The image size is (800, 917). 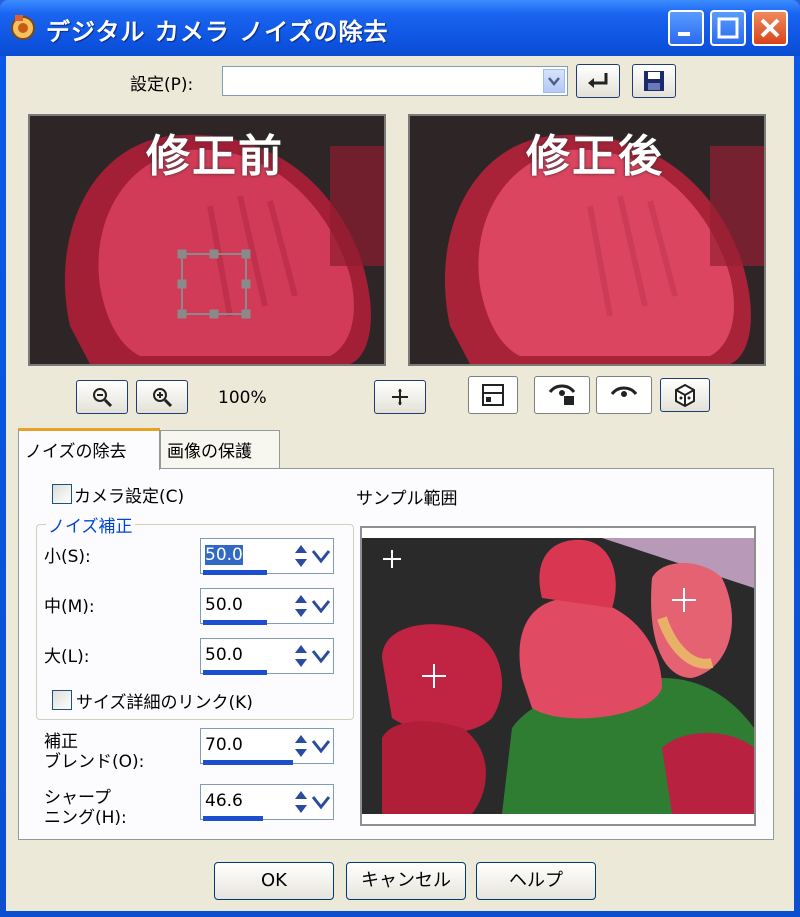 I want to click on sharpening-label-line2: ニング(H):, so click(x=85, y=818).